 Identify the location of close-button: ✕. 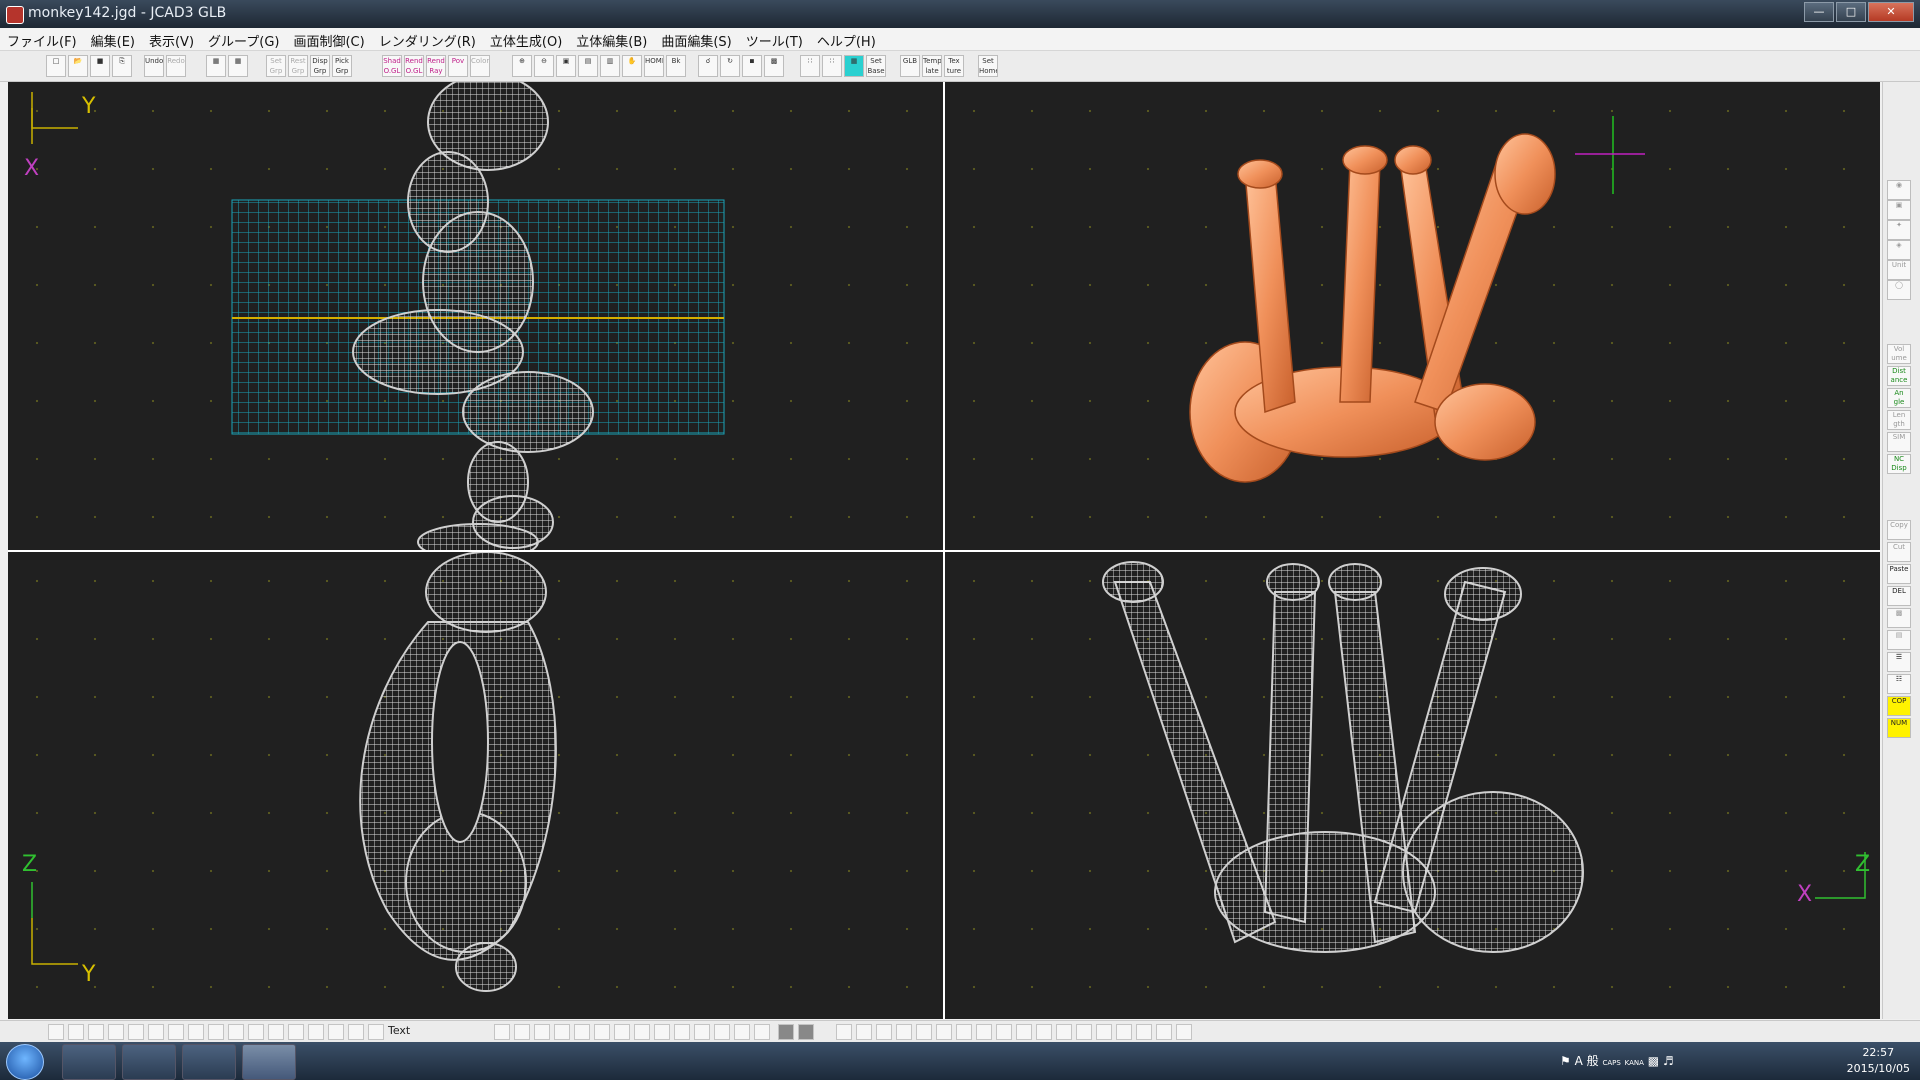
(1891, 12).